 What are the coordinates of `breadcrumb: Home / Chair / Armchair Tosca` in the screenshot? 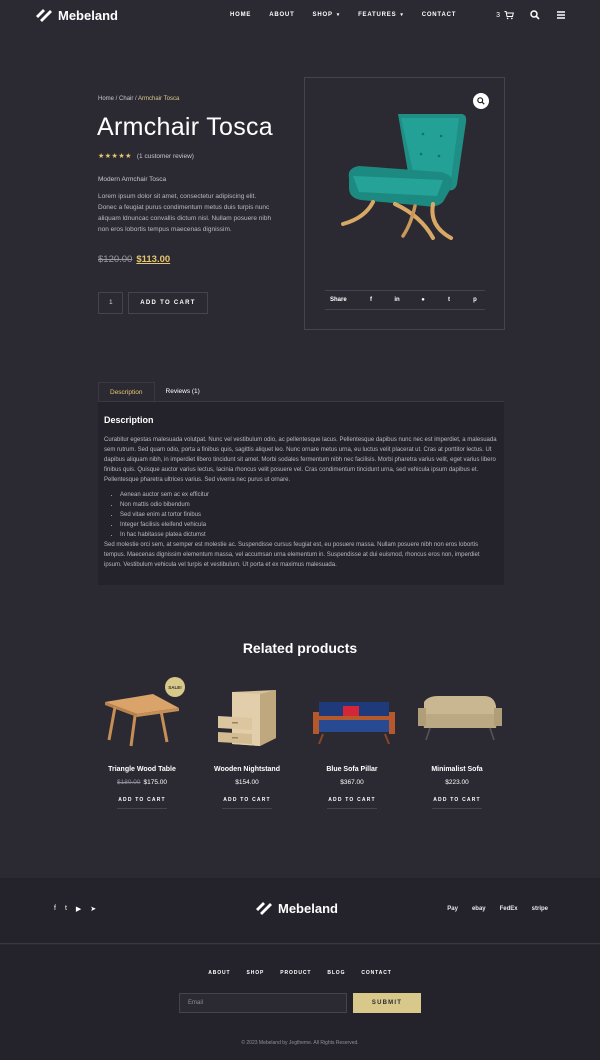 It's located at (138, 99).